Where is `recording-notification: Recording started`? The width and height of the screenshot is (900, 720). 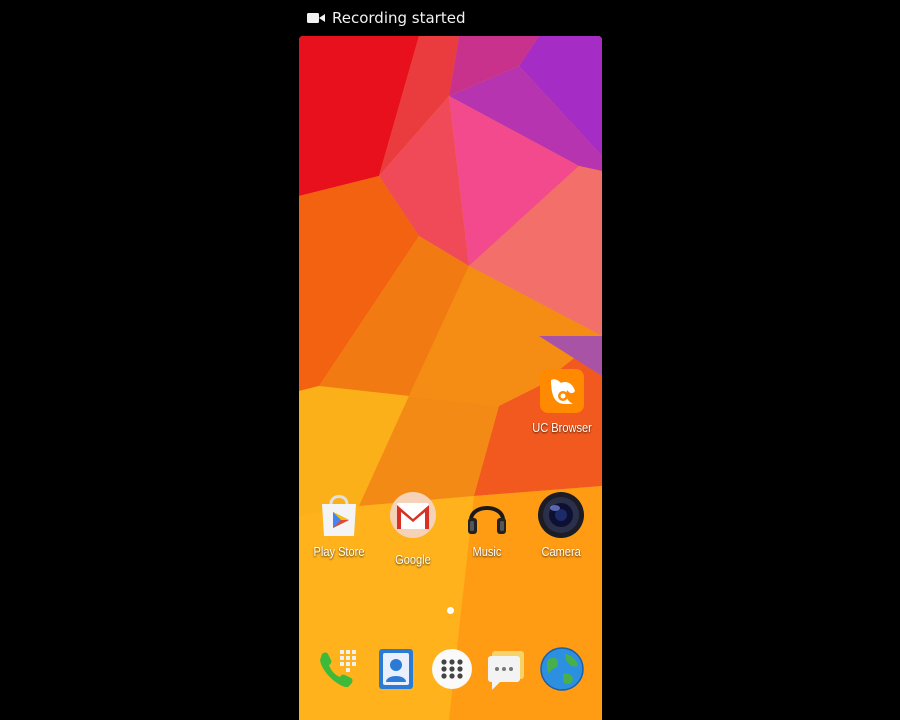 recording-notification: Recording started is located at coordinates (385, 18).